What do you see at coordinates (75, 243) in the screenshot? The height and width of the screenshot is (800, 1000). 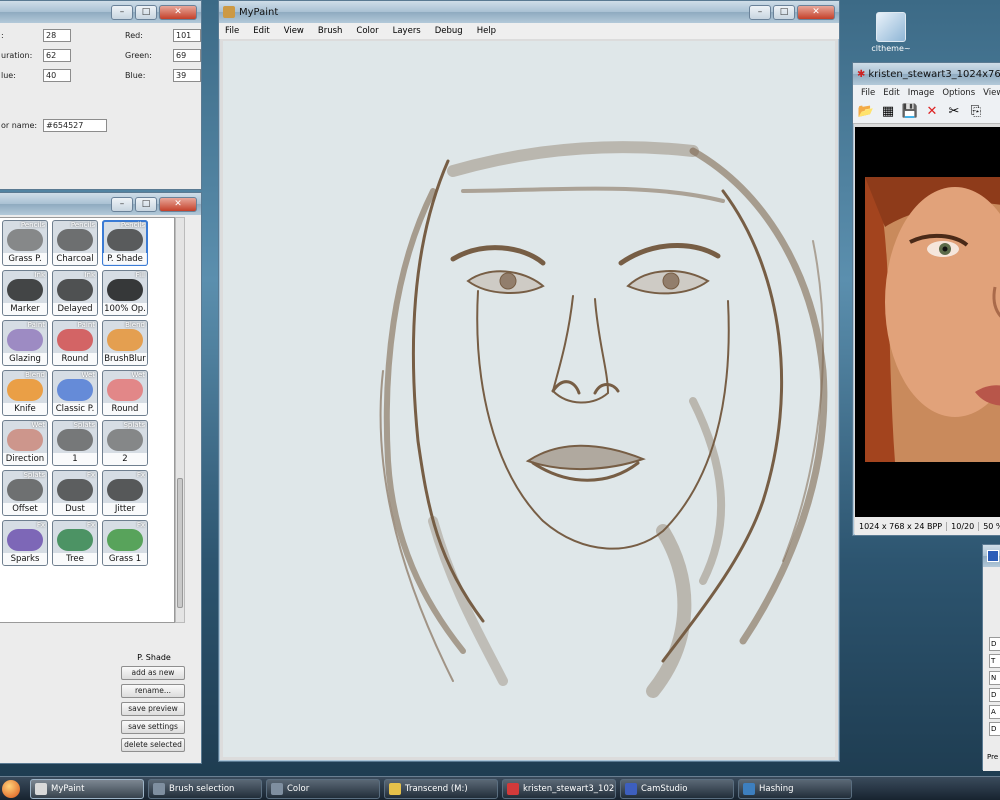 I see `brush-tile: Pencils Charcoal` at bounding box center [75, 243].